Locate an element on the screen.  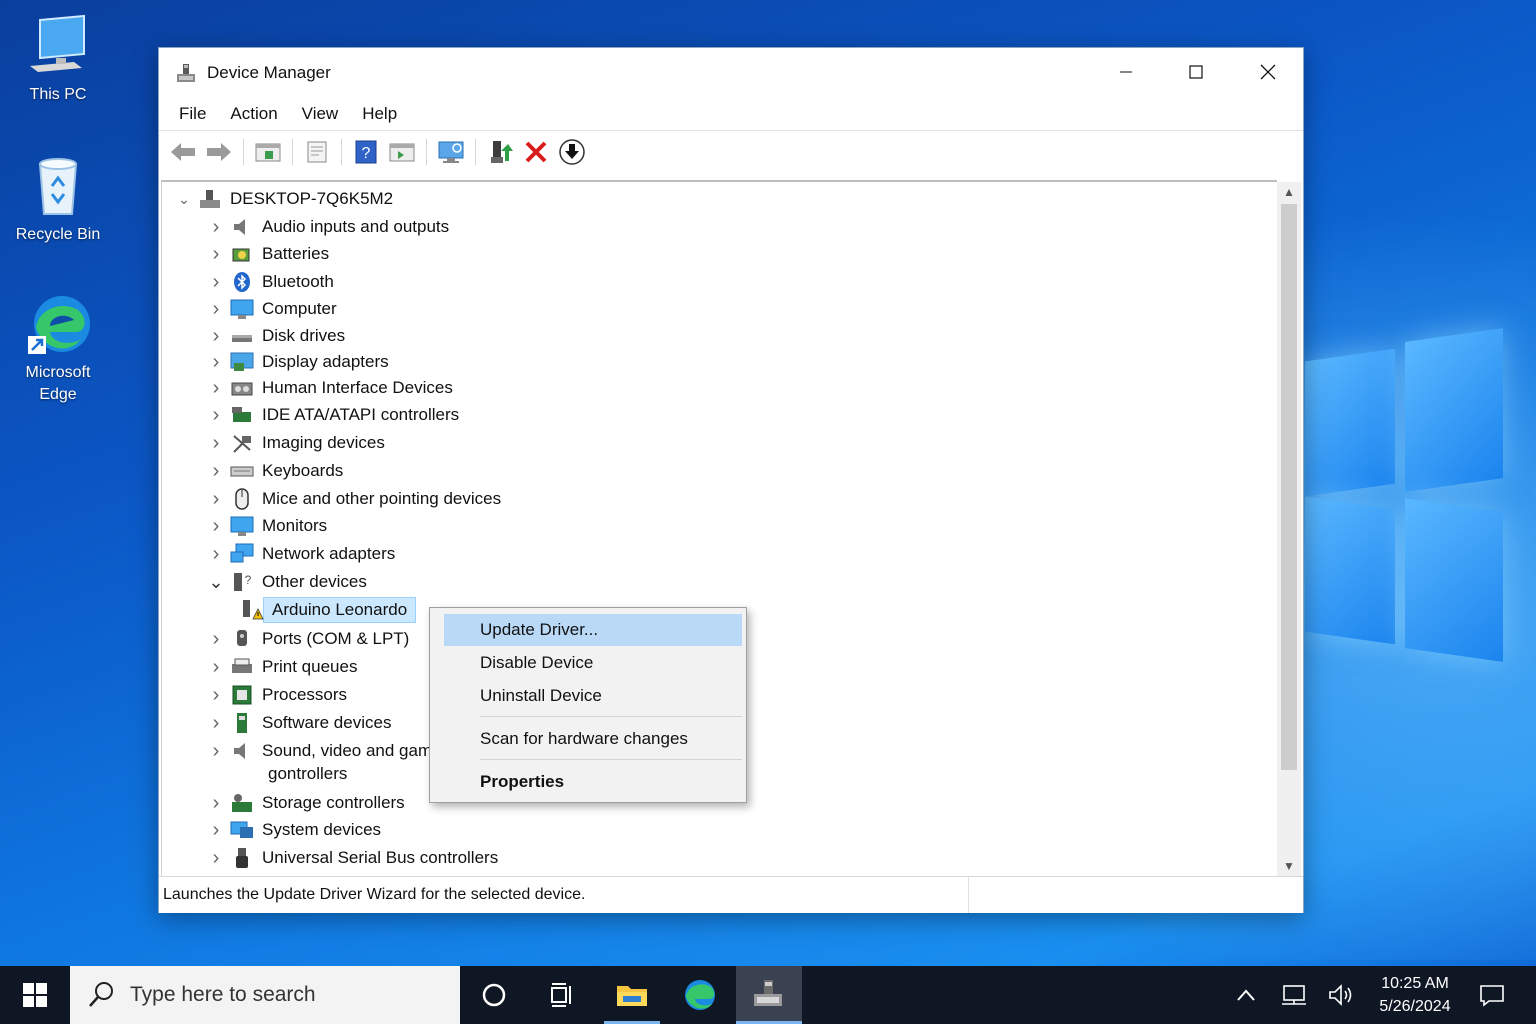
action-center-button is located at coordinates (1492, 995).